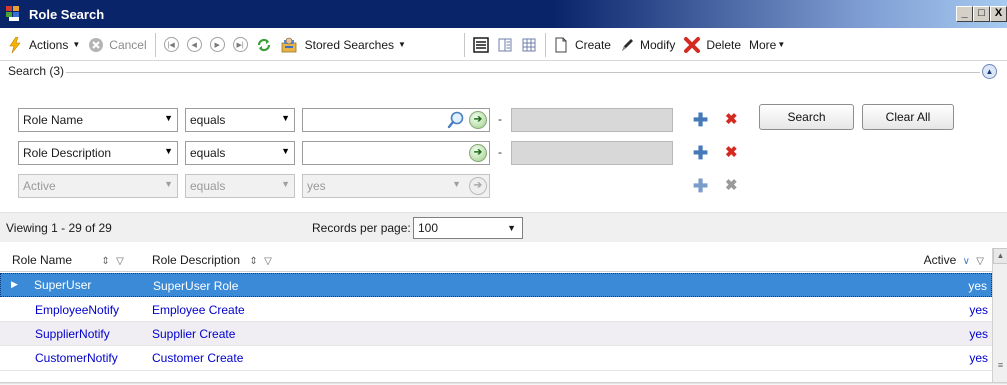 The image size is (1007, 385). I want to click on role-name-cell: SuperUser, so click(62, 285).